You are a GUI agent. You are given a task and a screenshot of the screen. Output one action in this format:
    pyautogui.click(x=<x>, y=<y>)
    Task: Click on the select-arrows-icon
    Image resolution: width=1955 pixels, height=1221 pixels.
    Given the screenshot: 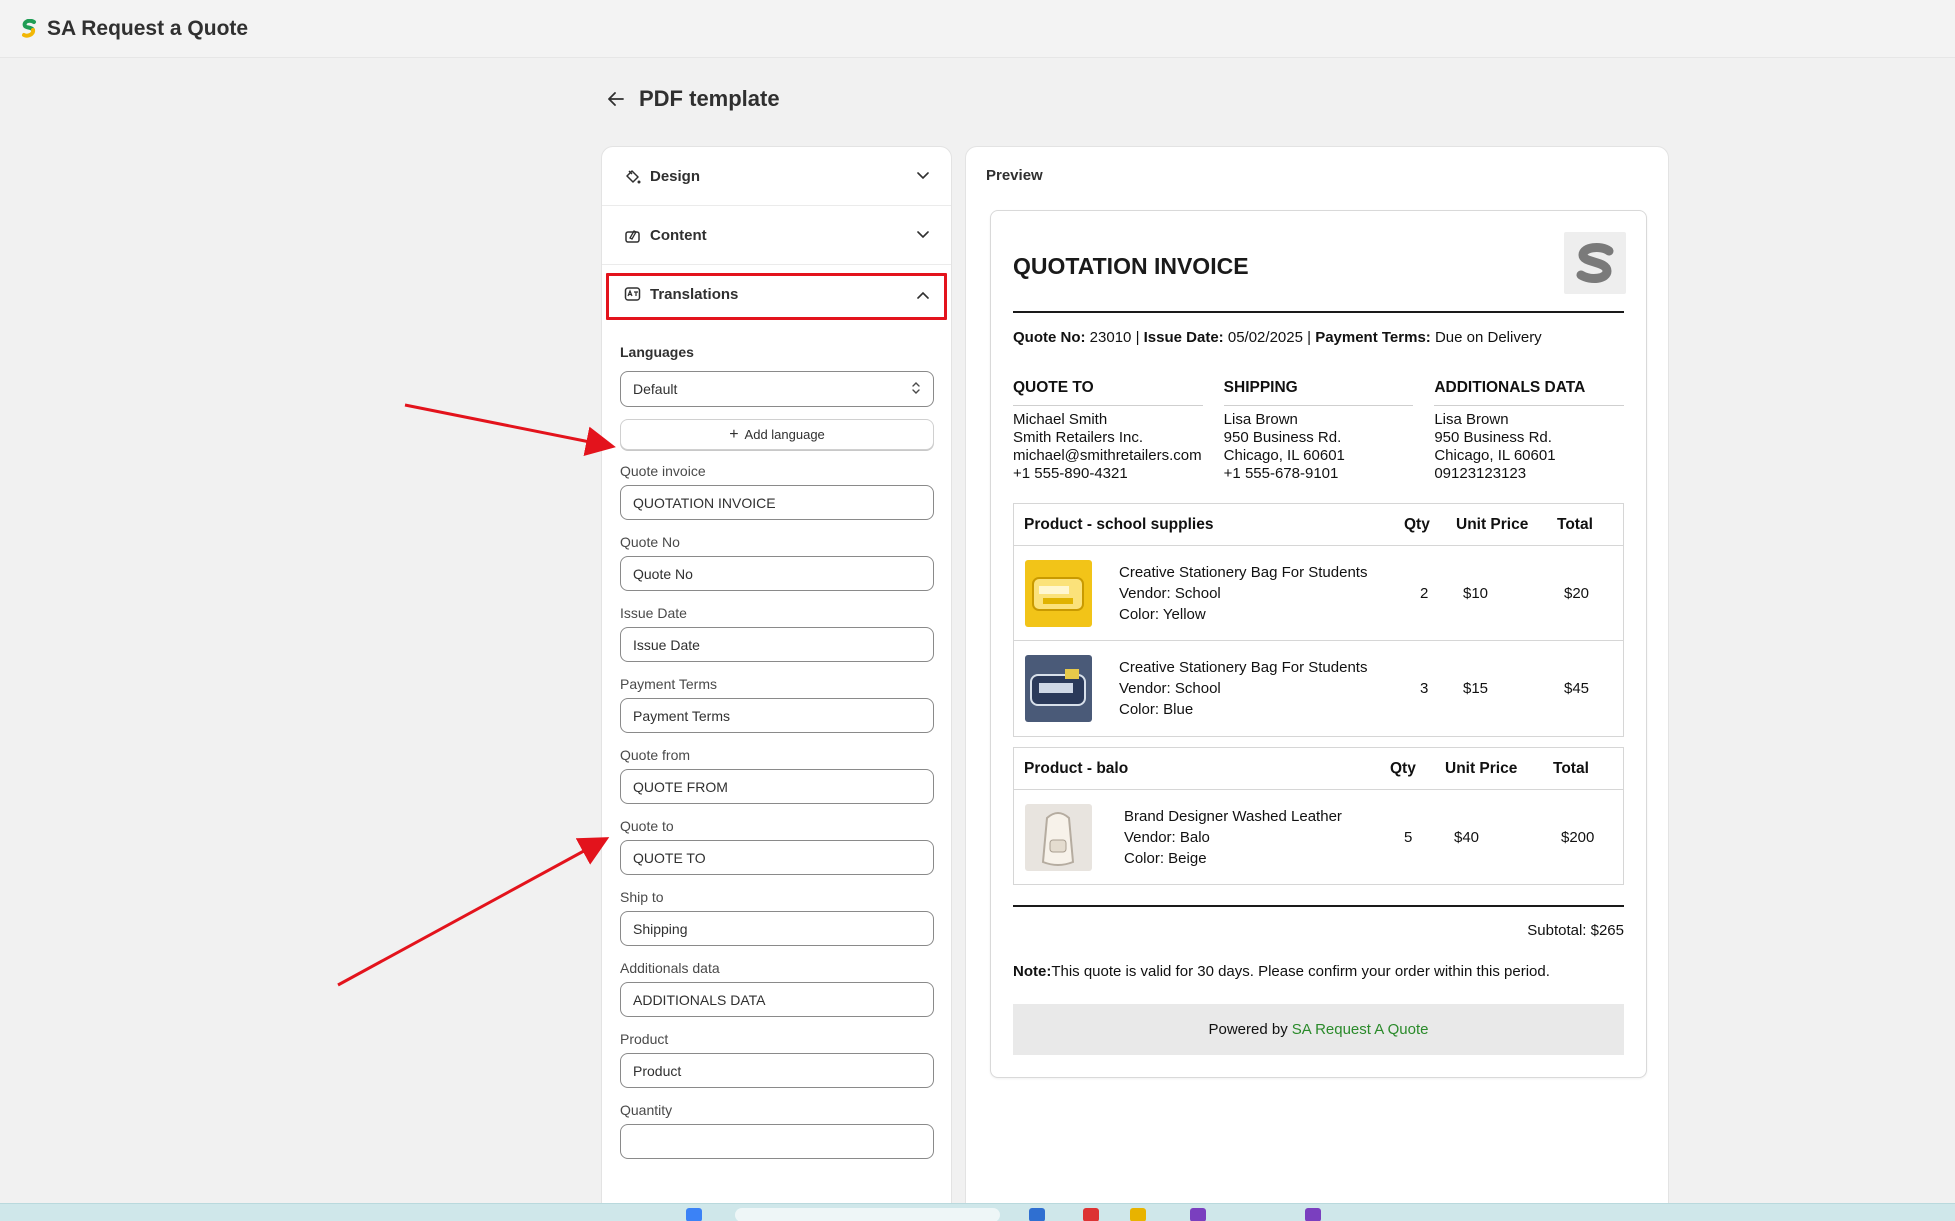 What is the action you would take?
    pyautogui.click(x=916, y=389)
    